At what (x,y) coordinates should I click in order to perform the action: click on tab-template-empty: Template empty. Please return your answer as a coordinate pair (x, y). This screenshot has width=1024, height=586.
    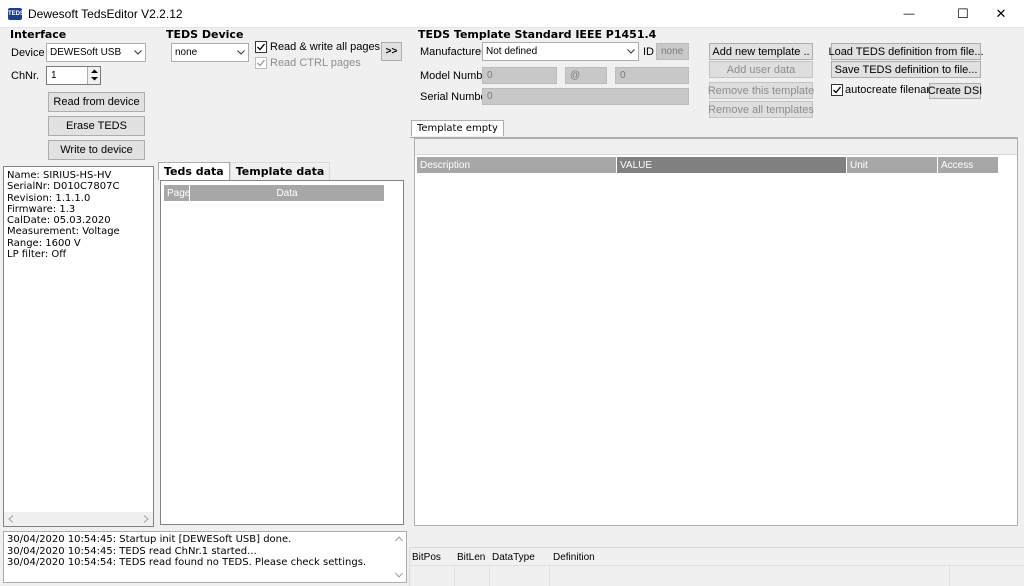
    Looking at the image, I should click on (457, 128).